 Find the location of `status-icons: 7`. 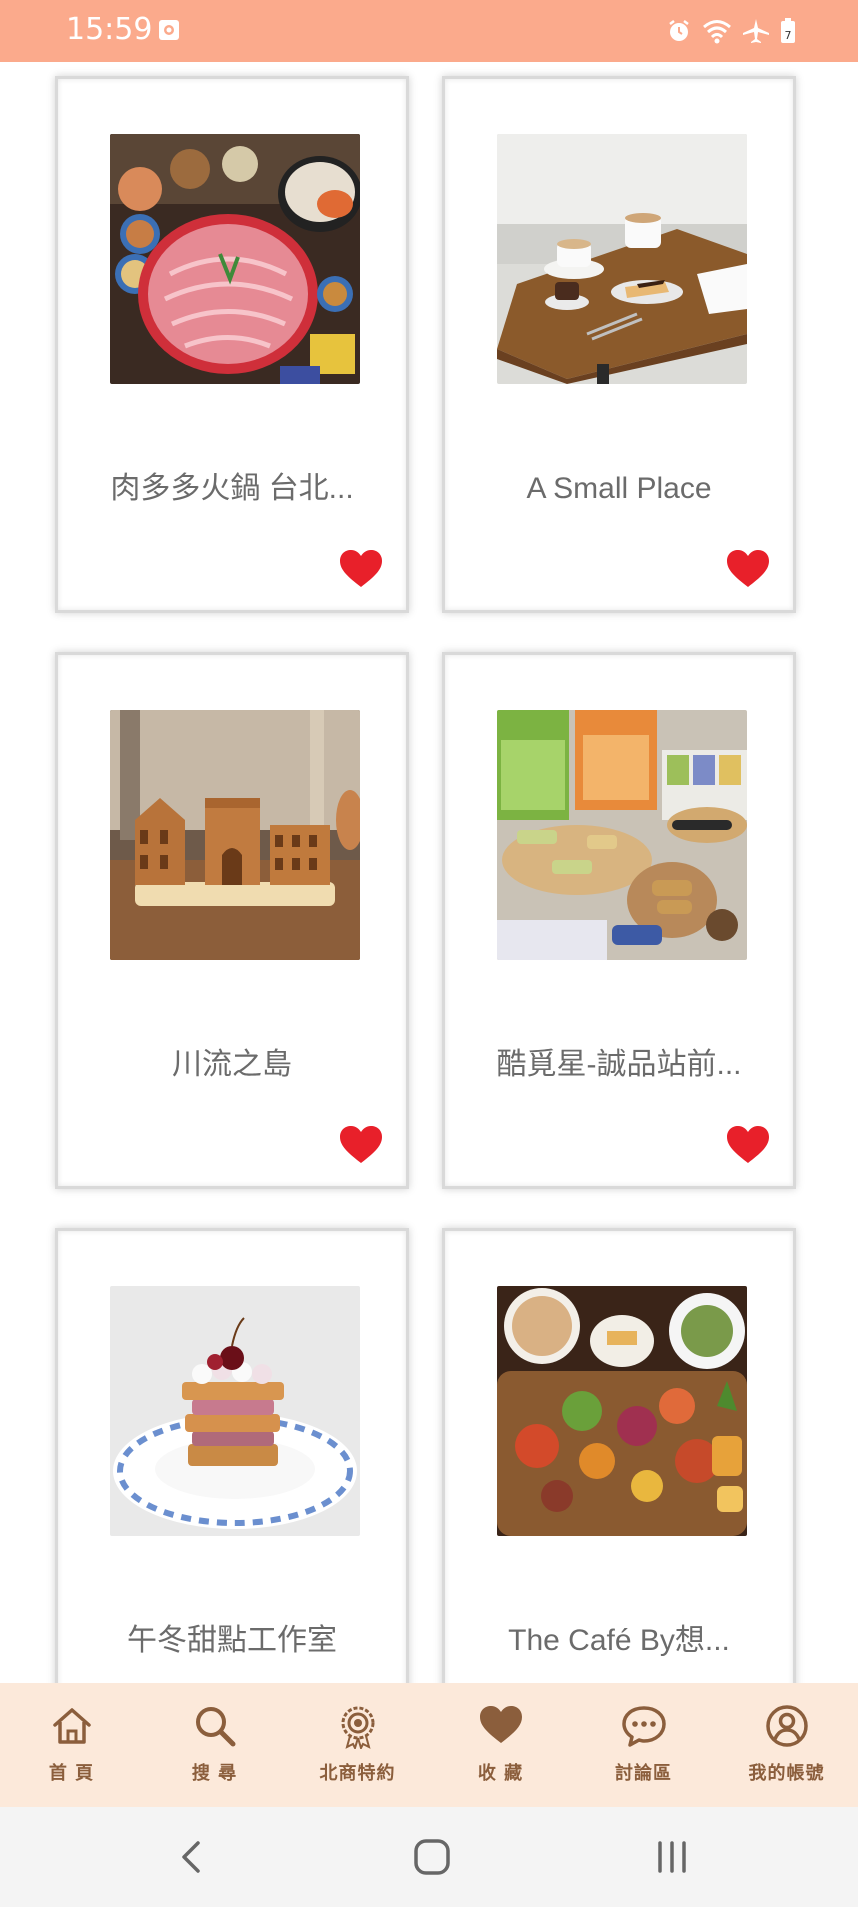

status-icons: 7 is located at coordinates (731, 31).